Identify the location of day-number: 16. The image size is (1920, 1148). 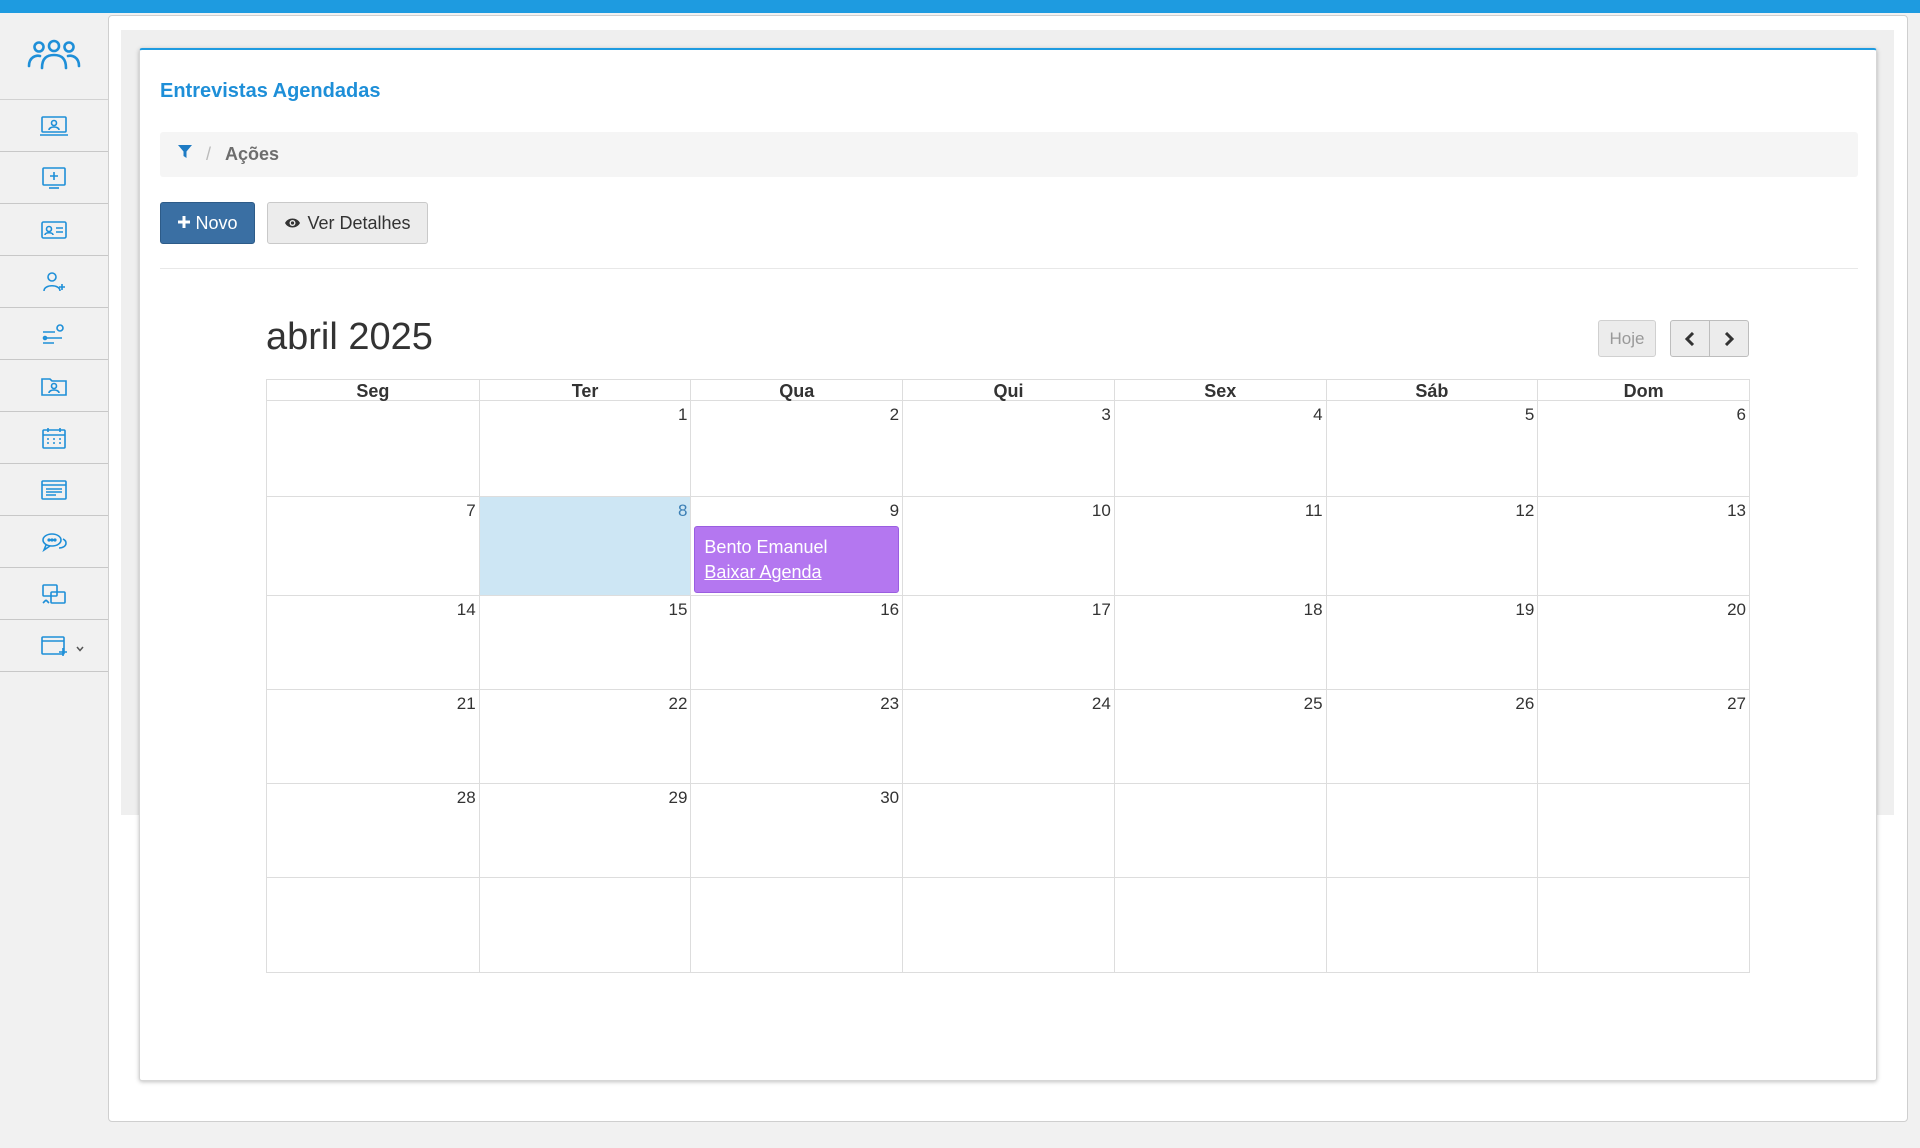
(890, 609).